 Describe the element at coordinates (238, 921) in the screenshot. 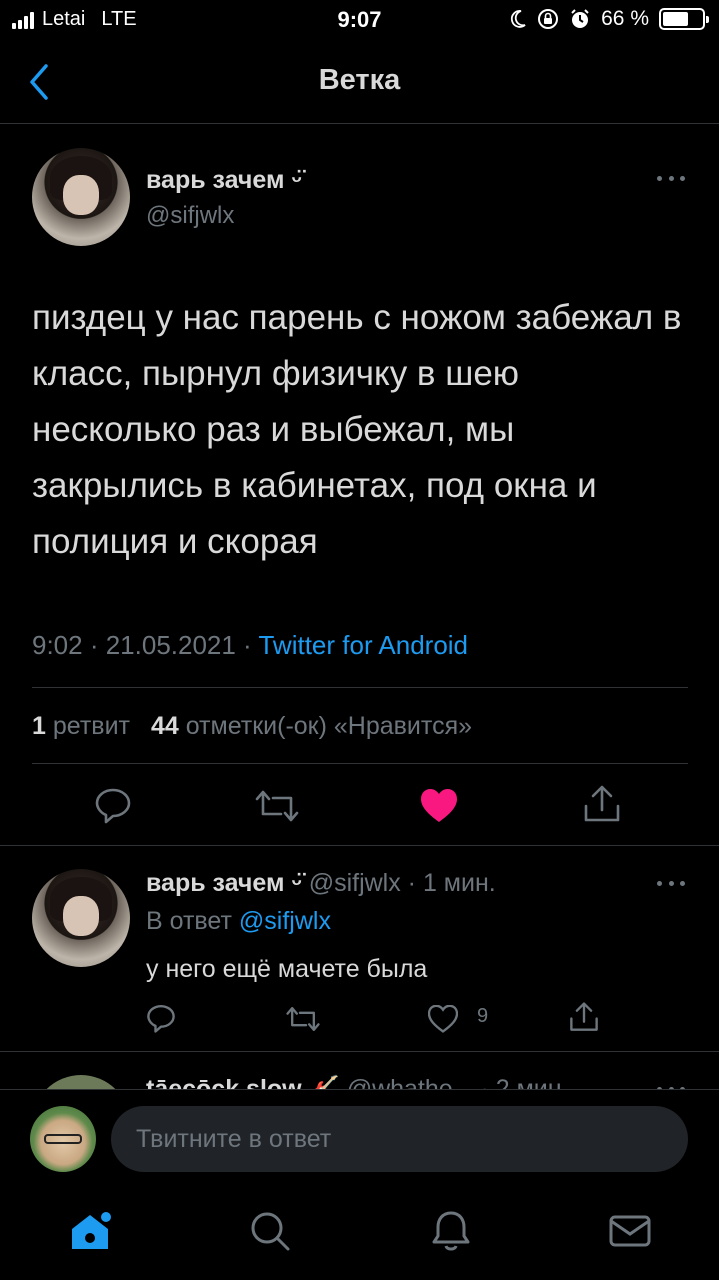

I see `reply-to-line: В ответ @sifjwlx` at that location.